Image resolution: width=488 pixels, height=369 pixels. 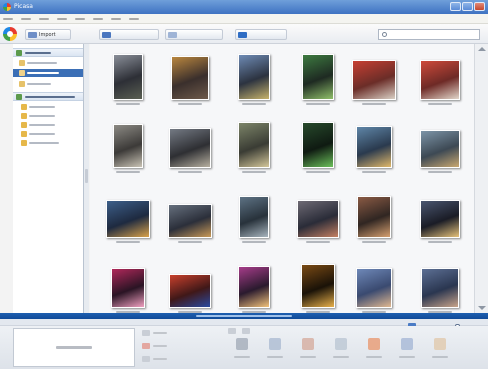 I want to click on share-label, so click(x=242, y=357).